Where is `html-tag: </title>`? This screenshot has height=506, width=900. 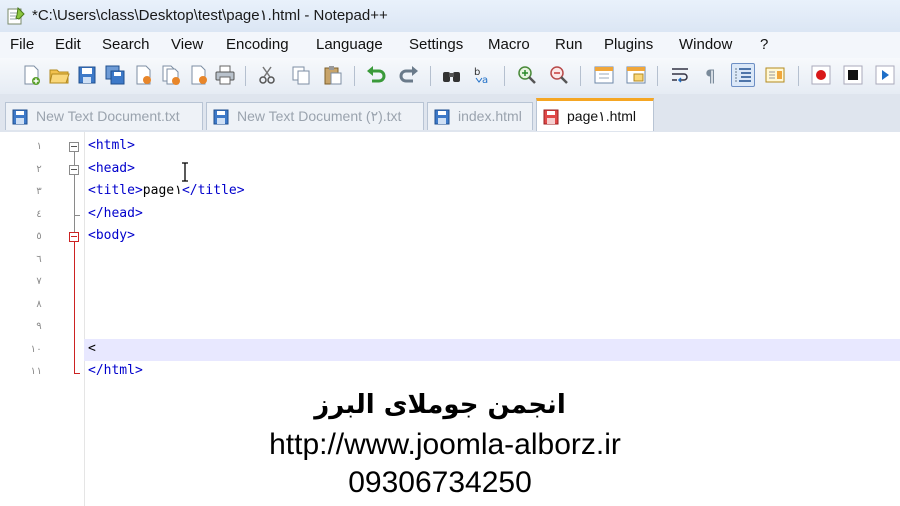 html-tag: </title> is located at coordinates (213, 190).